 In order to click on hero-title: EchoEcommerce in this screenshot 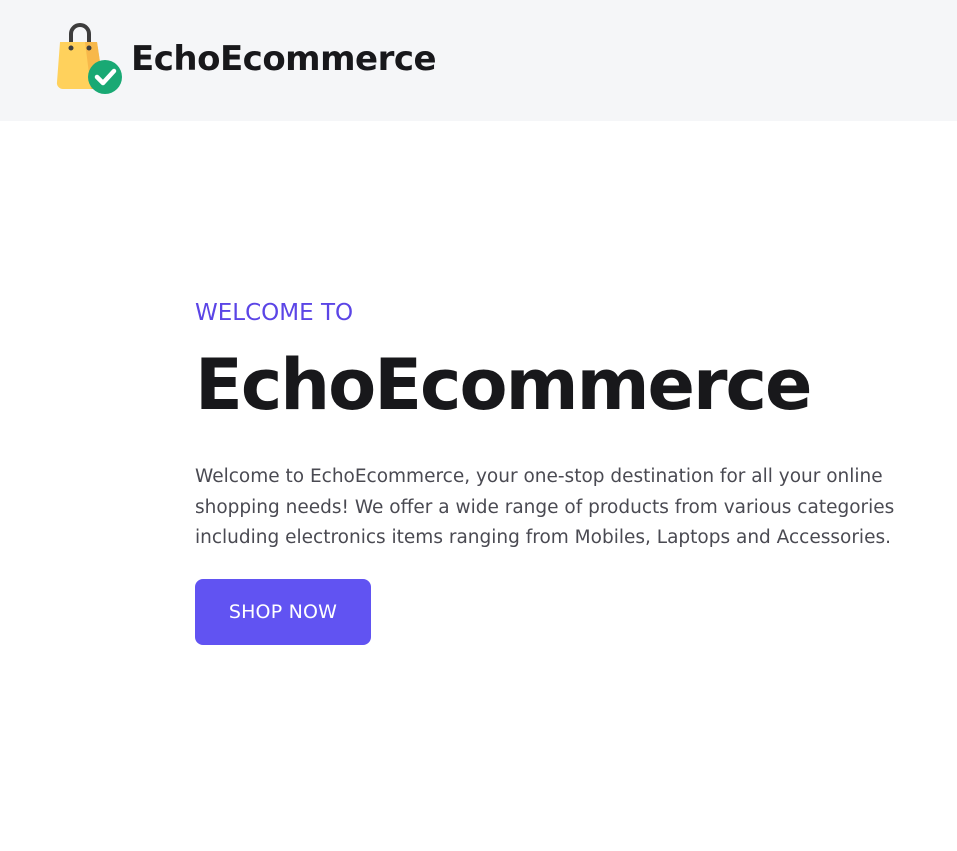, I will do `click(503, 385)`.